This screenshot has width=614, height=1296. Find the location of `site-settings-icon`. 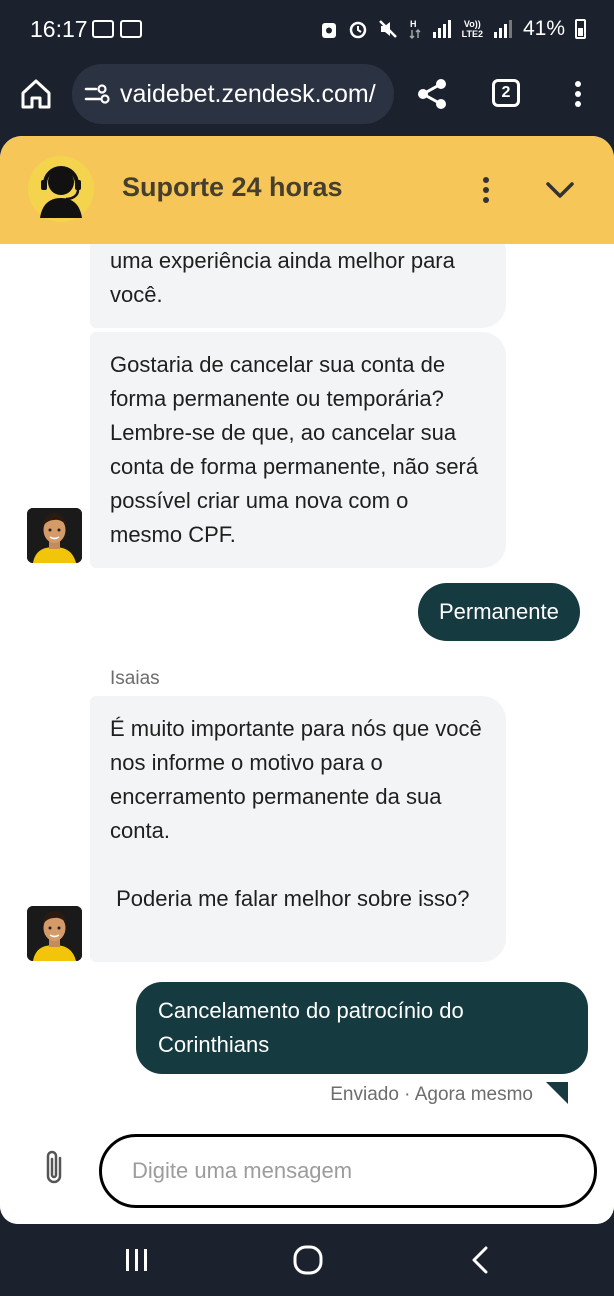

site-settings-icon is located at coordinates (97, 94).